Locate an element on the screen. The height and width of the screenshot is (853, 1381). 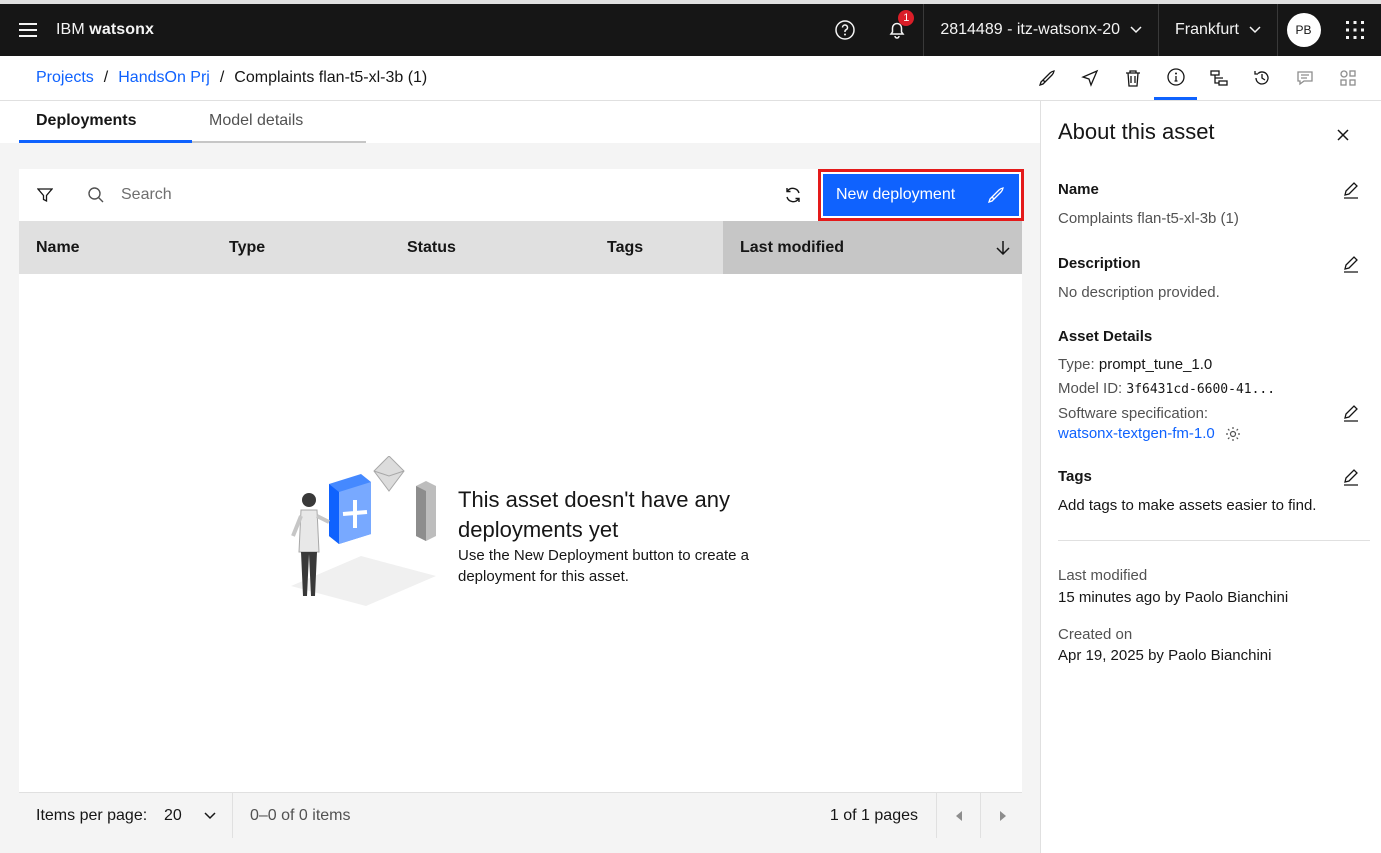
account-switcher: 2814489 - itz-watsonx-20 is located at coordinates (1040, 30).